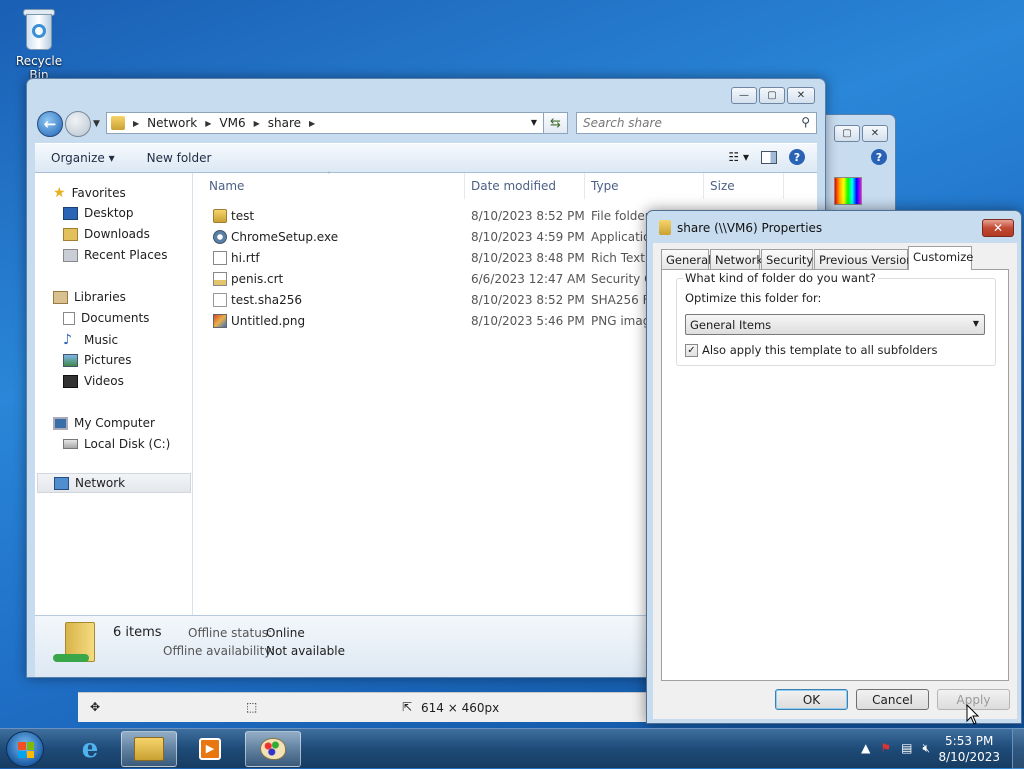  What do you see at coordinates (93, 381) in the screenshot?
I see `nav-videos: Videos` at bounding box center [93, 381].